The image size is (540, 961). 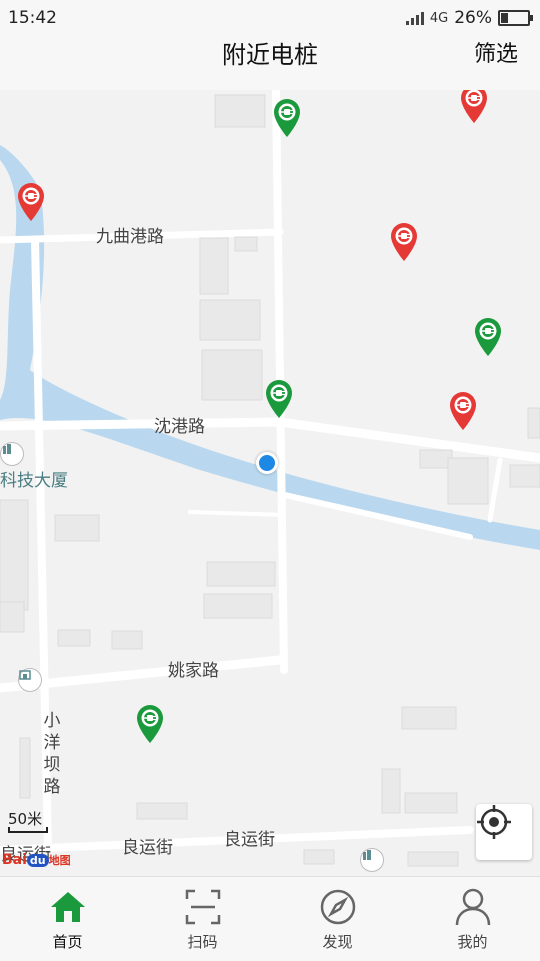 I want to click on current-location-dot, so click(x=267, y=463).